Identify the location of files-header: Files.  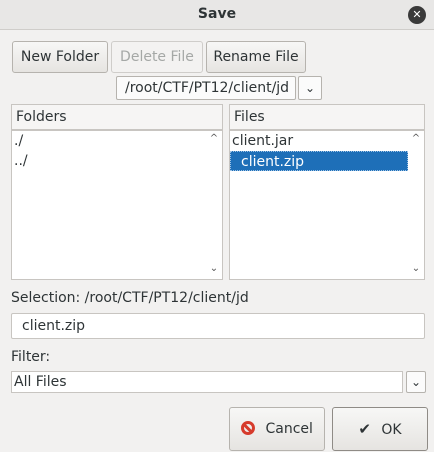
(327, 117).